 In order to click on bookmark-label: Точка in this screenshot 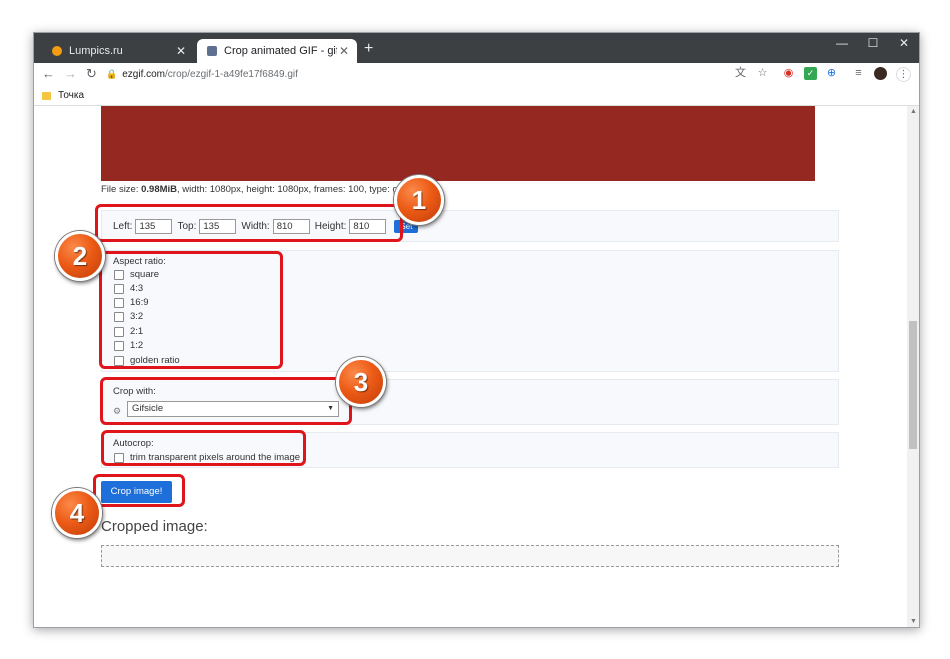, I will do `click(71, 95)`.